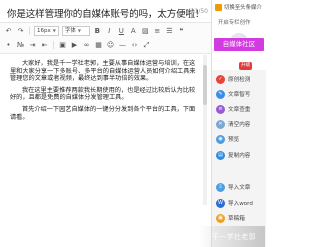 The height and width of the screenshot is (247, 320). What do you see at coordinates (218, 7) in the screenshot?
I see `toutiao-icon` at bounding box center [218, 7].